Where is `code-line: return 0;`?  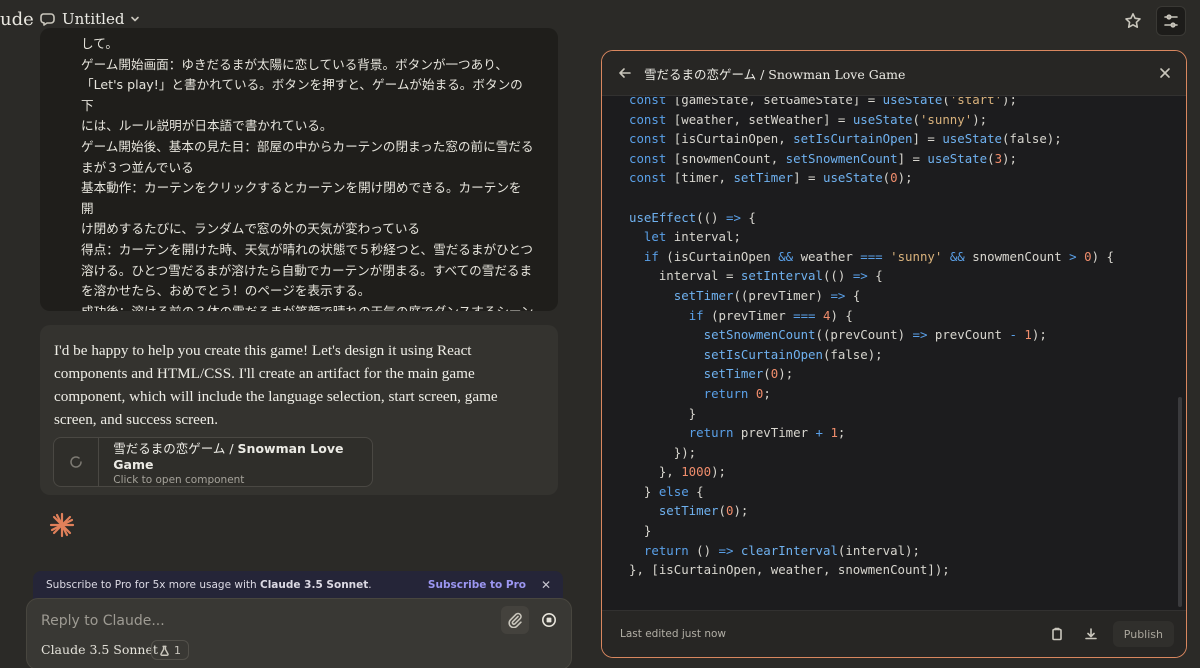
code-line: return 0; is located at coordinates (737, 393).